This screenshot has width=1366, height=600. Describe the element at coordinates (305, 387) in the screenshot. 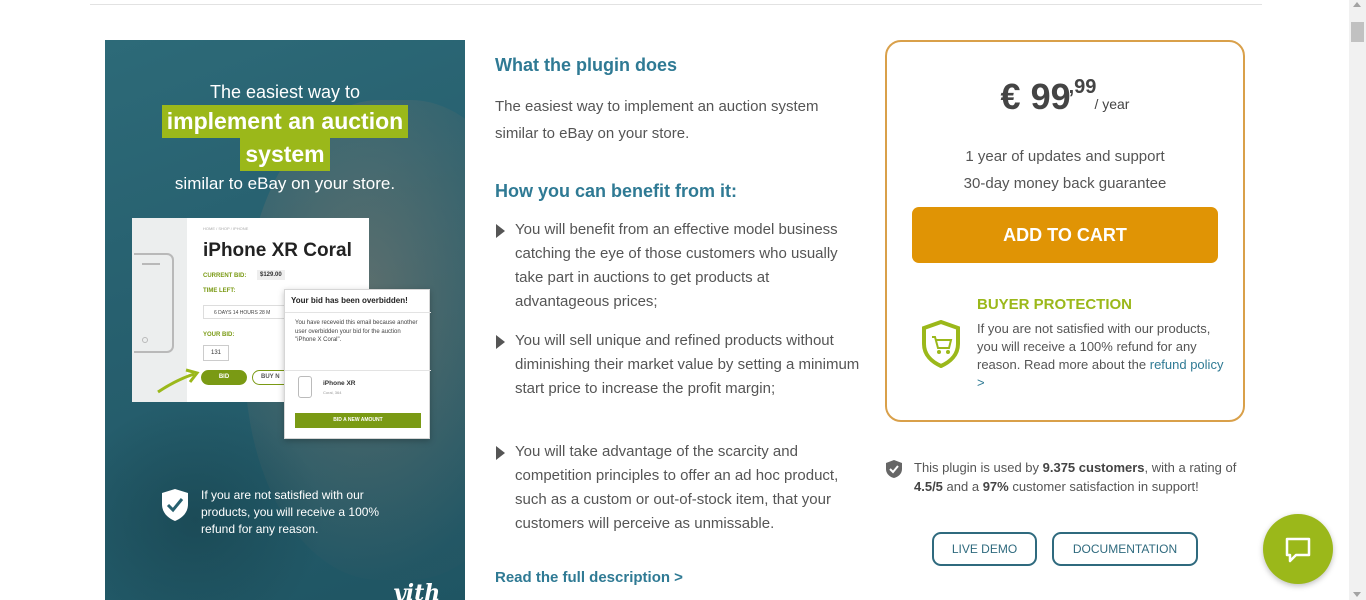

I see `mock-phone-thumb` at that location.